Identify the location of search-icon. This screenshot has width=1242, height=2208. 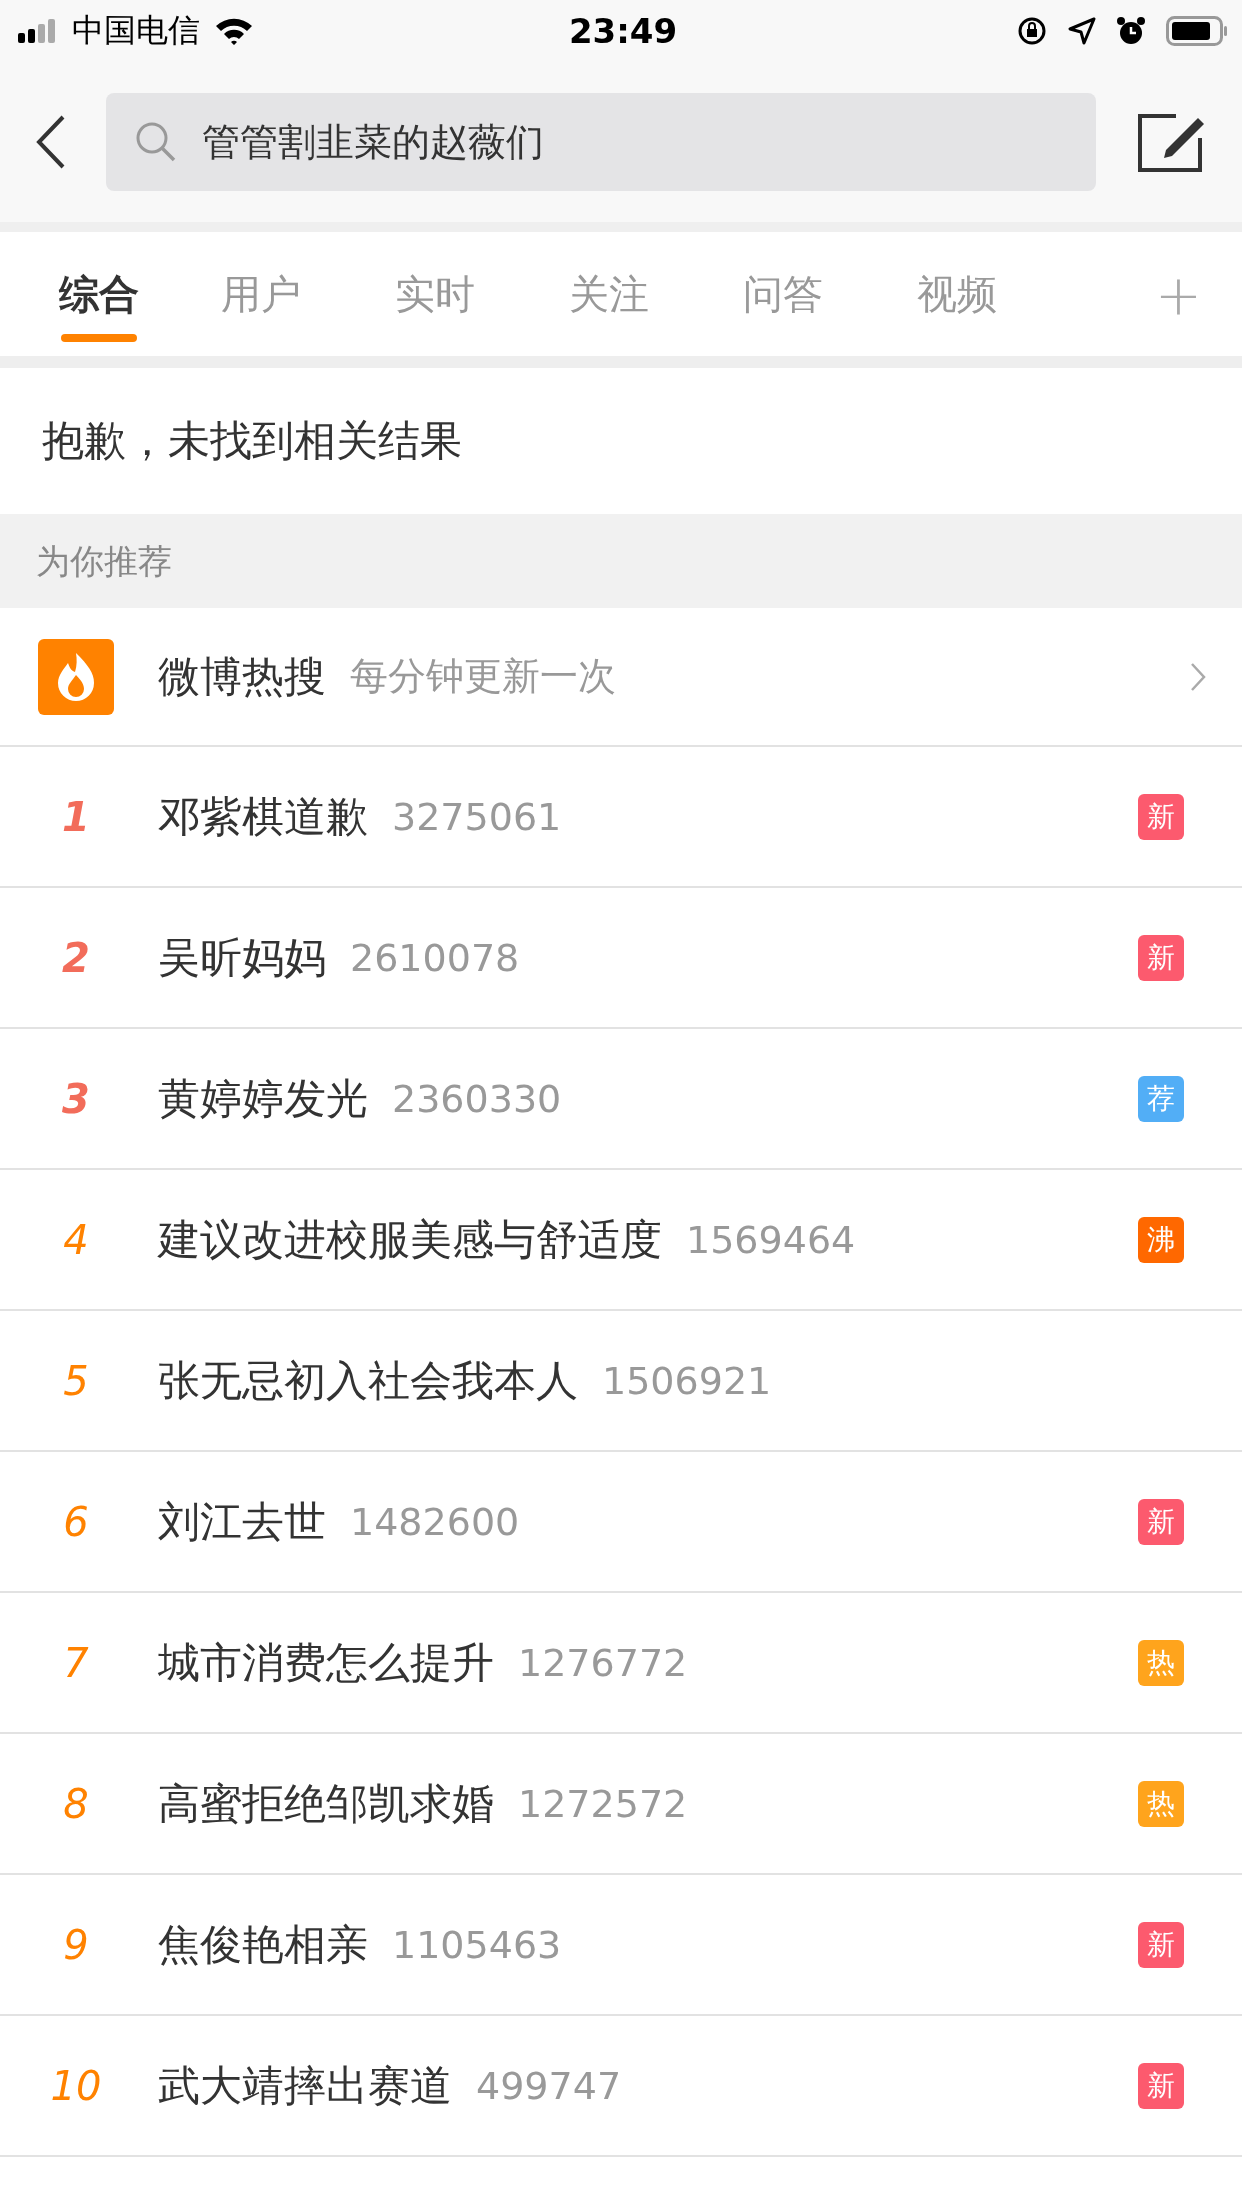
(156, 142).